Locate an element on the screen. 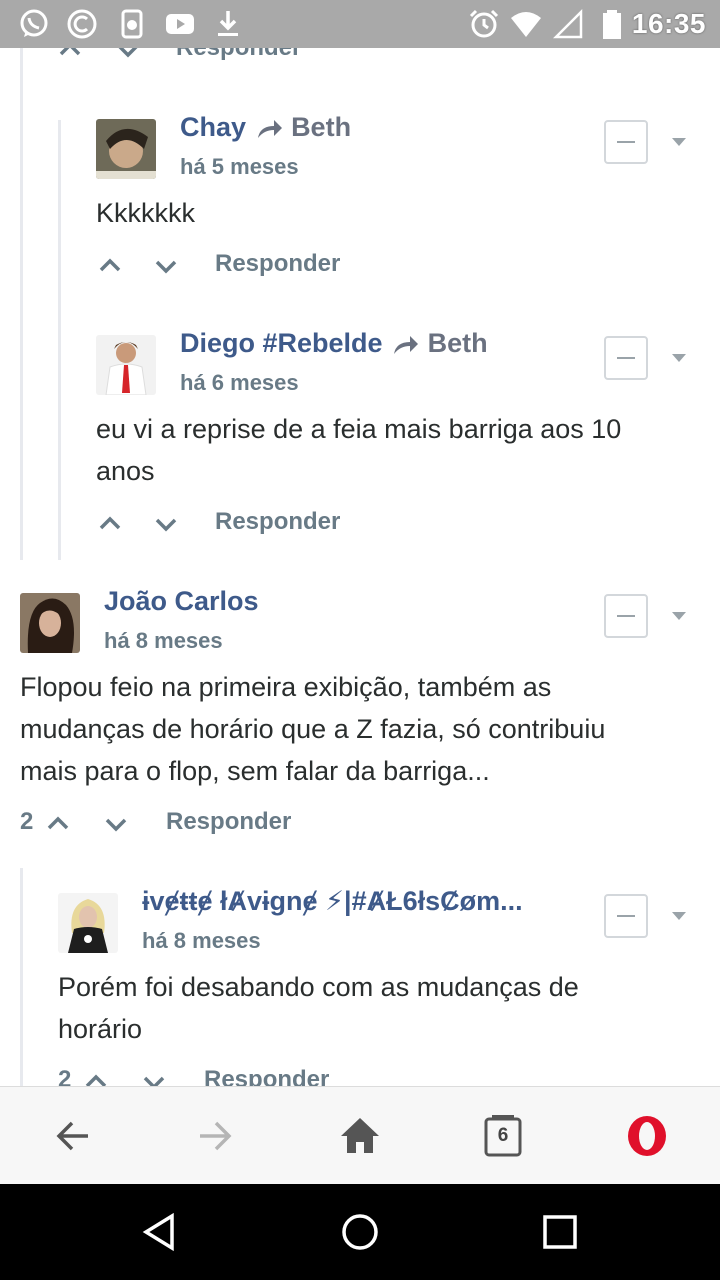 This screenshot has height=1280, width=720. comment-author: Chay Beth is located at coordinates (265, 127).